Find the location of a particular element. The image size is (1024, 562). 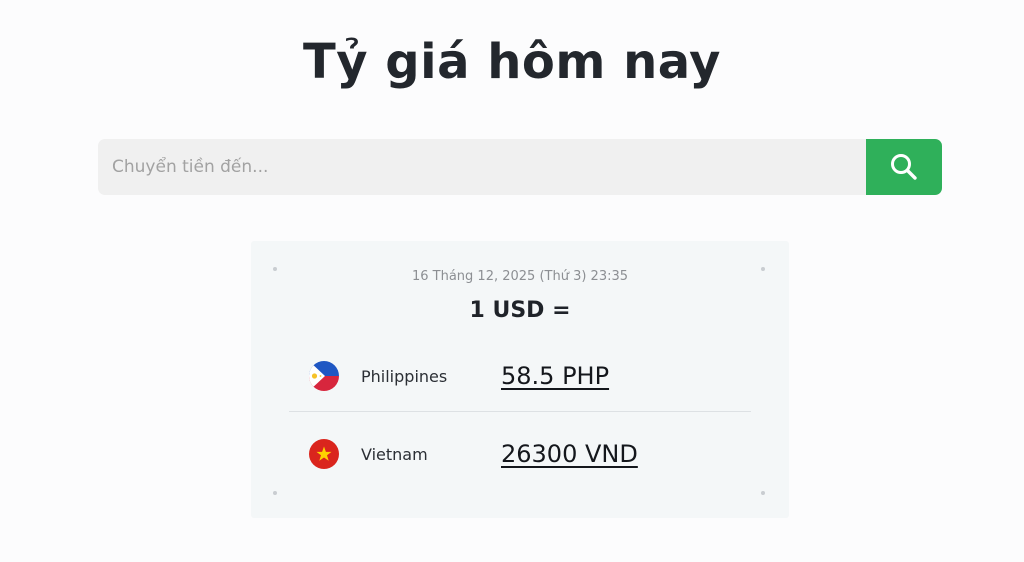

vietnam-flag-icon is located at coordinates (324, 454).